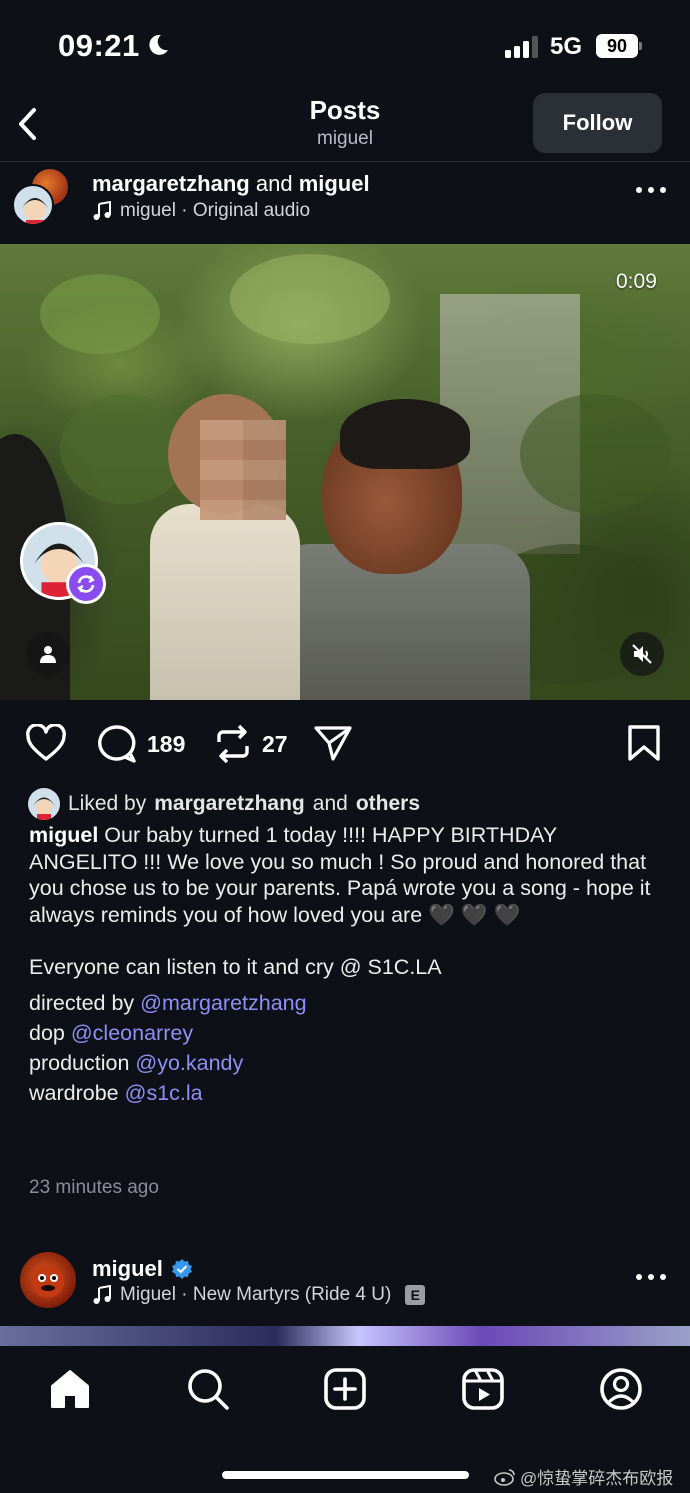  What do you see at coordinates (127, 1269) in the screenshot?
I see `next-author-name: miguel` at bounding box center [127, 1269].